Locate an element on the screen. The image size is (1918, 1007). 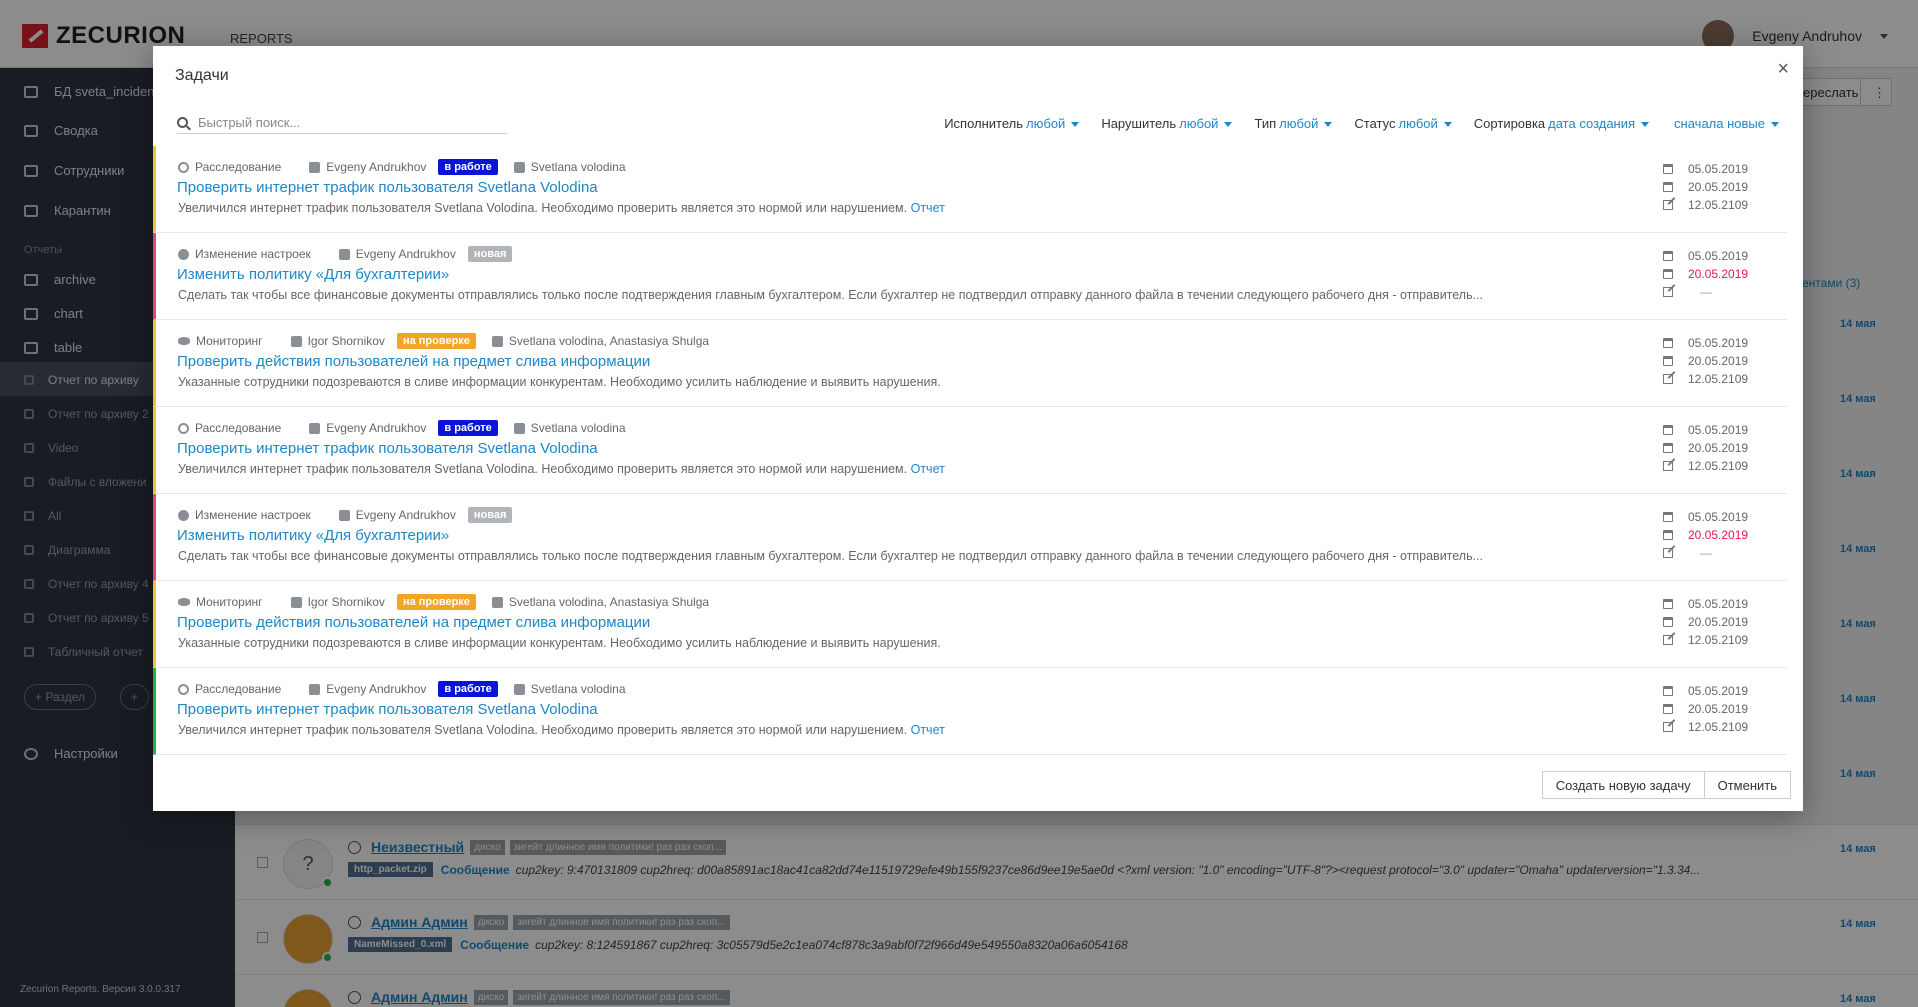
status-badge: новая is located at coordinates (490, 515).